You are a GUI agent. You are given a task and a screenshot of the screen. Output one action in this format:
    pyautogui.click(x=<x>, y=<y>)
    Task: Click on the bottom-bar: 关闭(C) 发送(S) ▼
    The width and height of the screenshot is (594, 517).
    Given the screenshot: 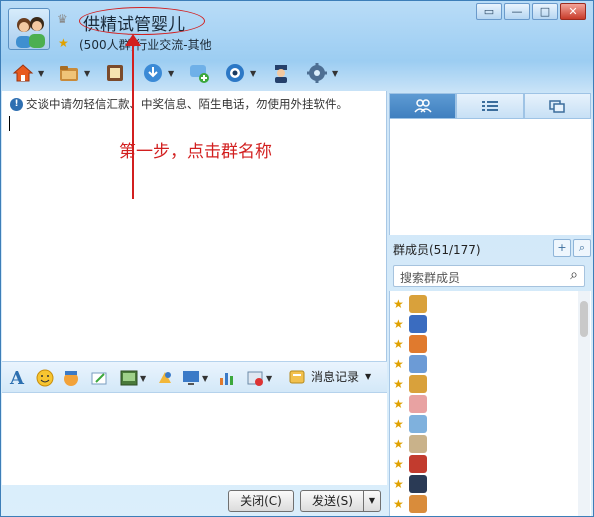 What is the action you would take?
    pyautogui.click(x=194, y=500)
    